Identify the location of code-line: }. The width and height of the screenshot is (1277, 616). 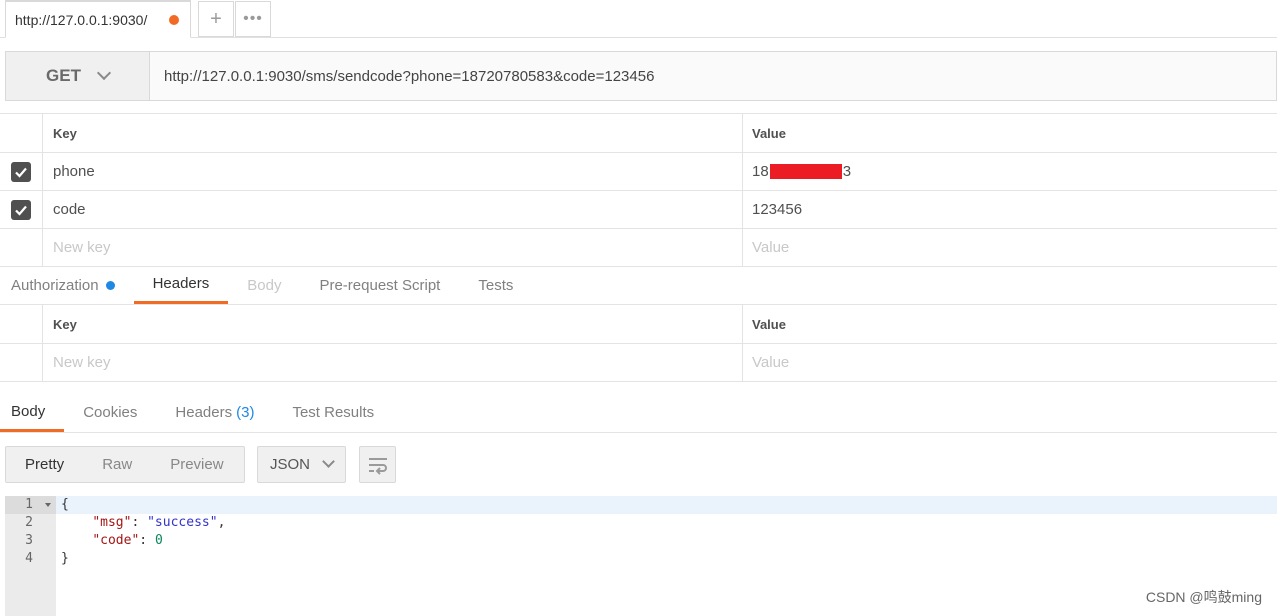
(65, 558).